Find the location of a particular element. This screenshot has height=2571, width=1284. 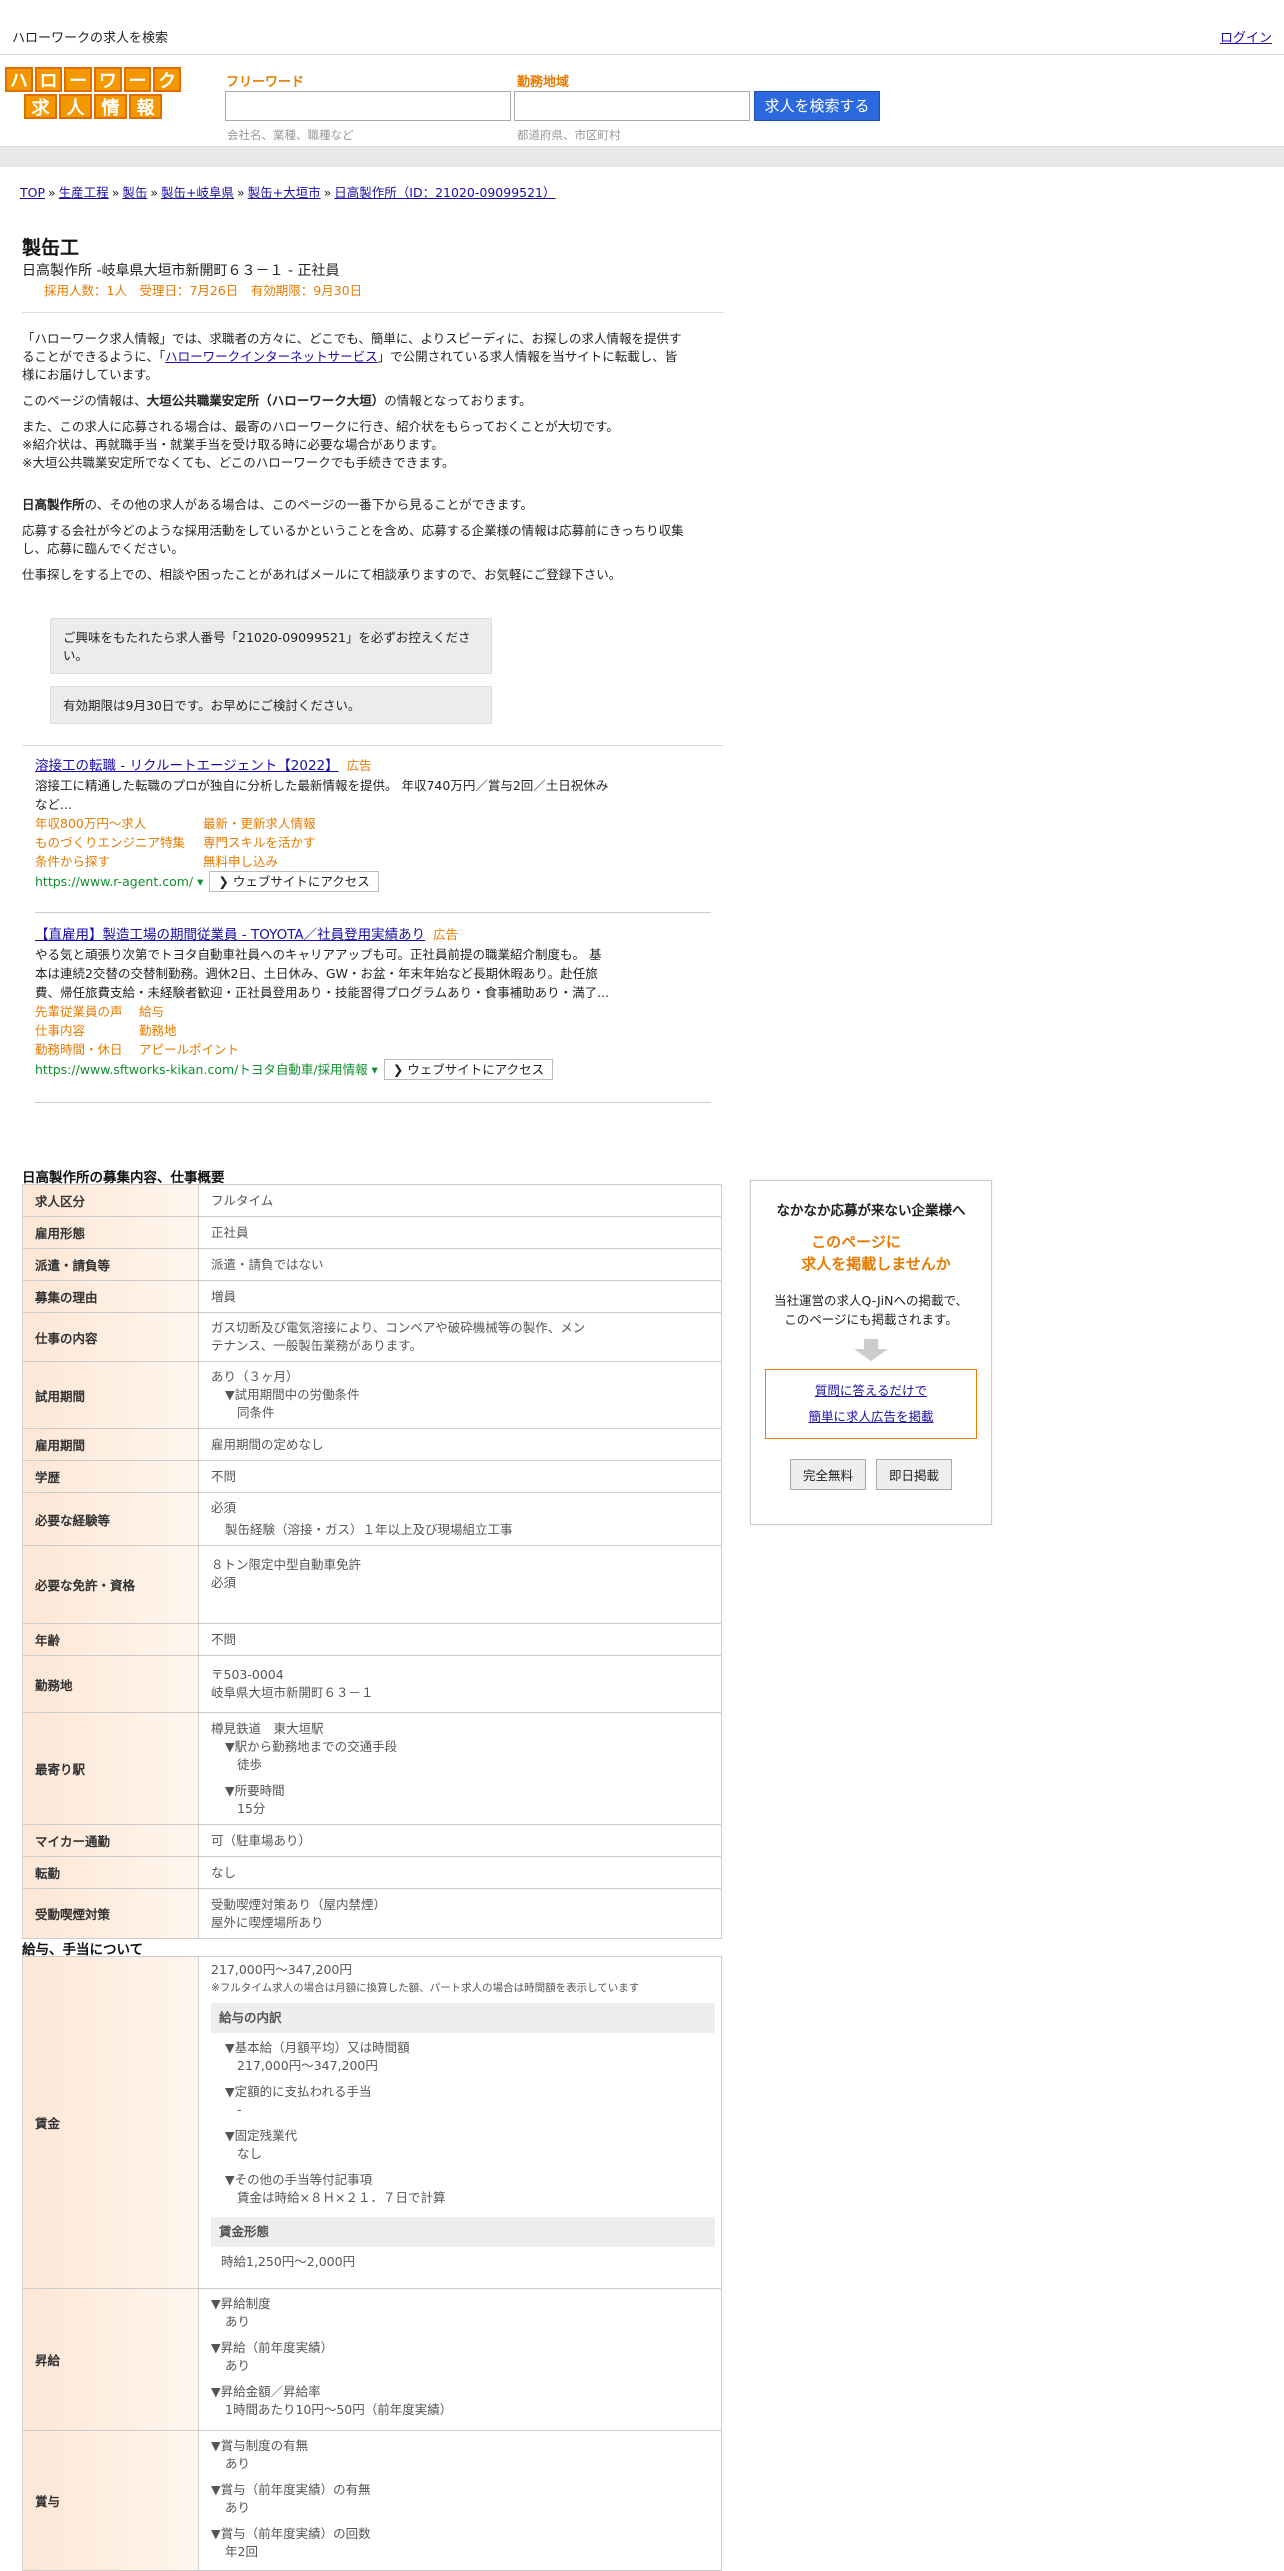

ad-title: 溶接工の転職 - リクルートエージェント【2022】 is located at coordinates (187, 766).